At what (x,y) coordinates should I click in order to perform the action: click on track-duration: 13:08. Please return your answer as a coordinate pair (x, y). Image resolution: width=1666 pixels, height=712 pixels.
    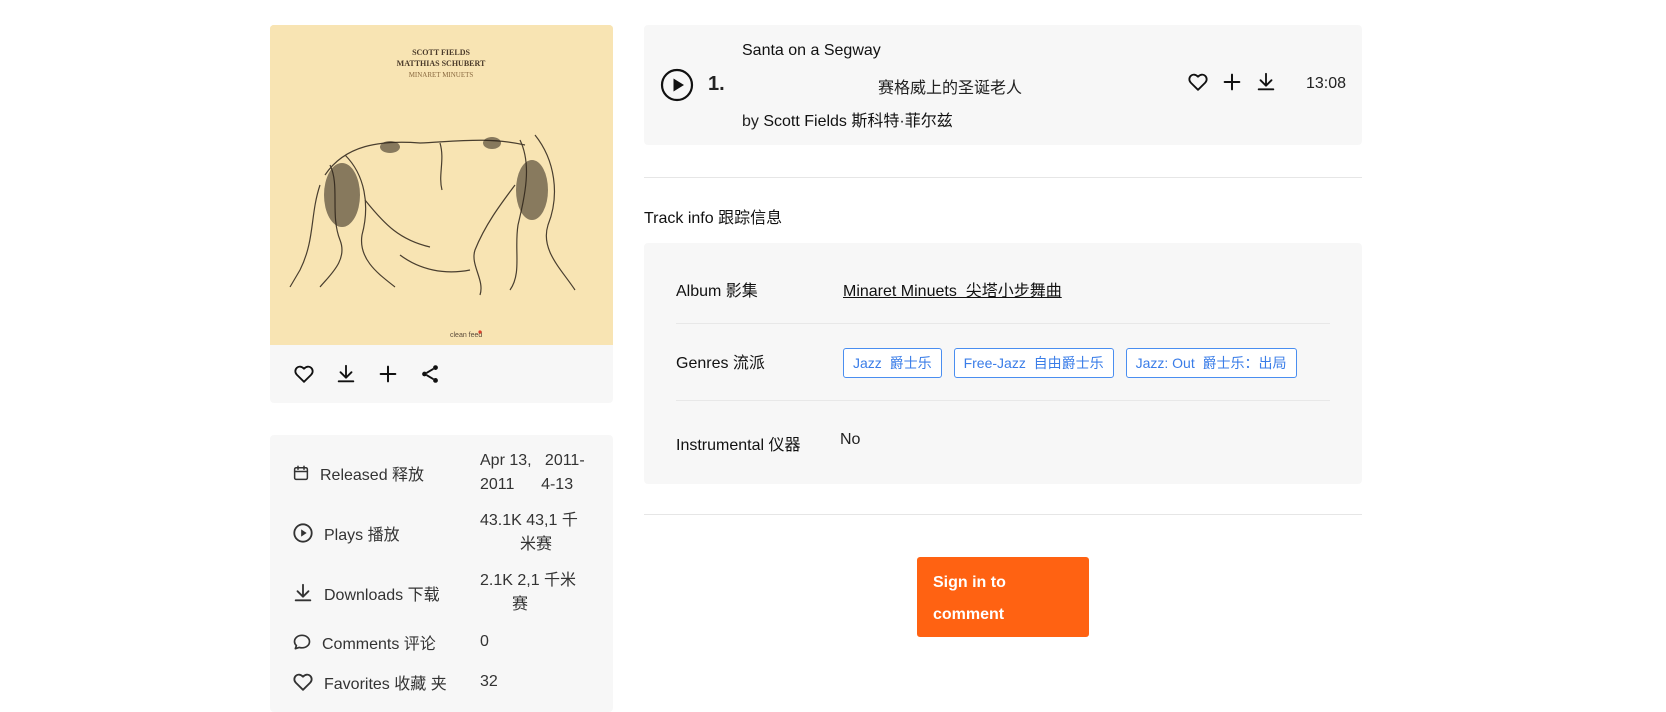
    Looking at the image, I should click on (1326, 83).